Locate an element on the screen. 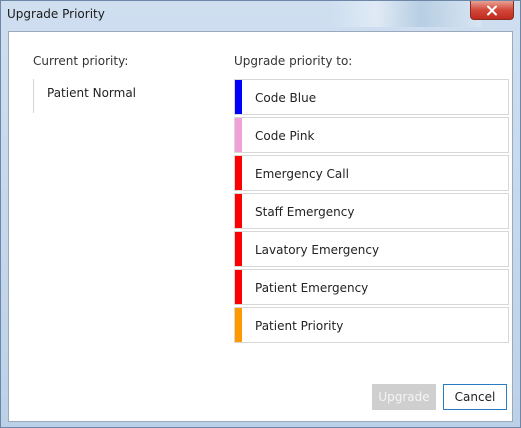 This screenshot has height=428, width=521. titlebar-background-decor is located at coordinates (406, 14).